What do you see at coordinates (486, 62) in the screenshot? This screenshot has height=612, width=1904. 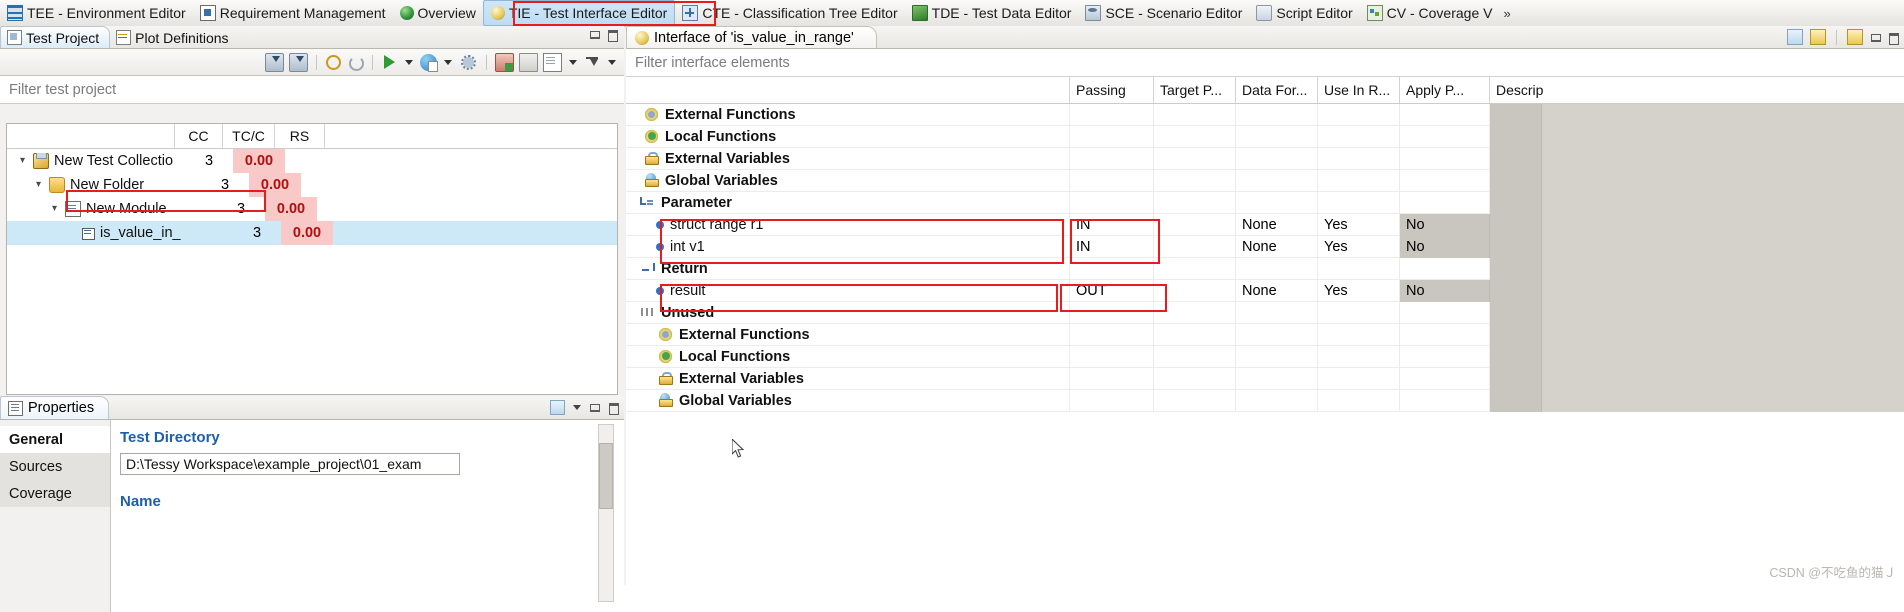 I see `toolbar-separator` at bounding box center [486, 62].